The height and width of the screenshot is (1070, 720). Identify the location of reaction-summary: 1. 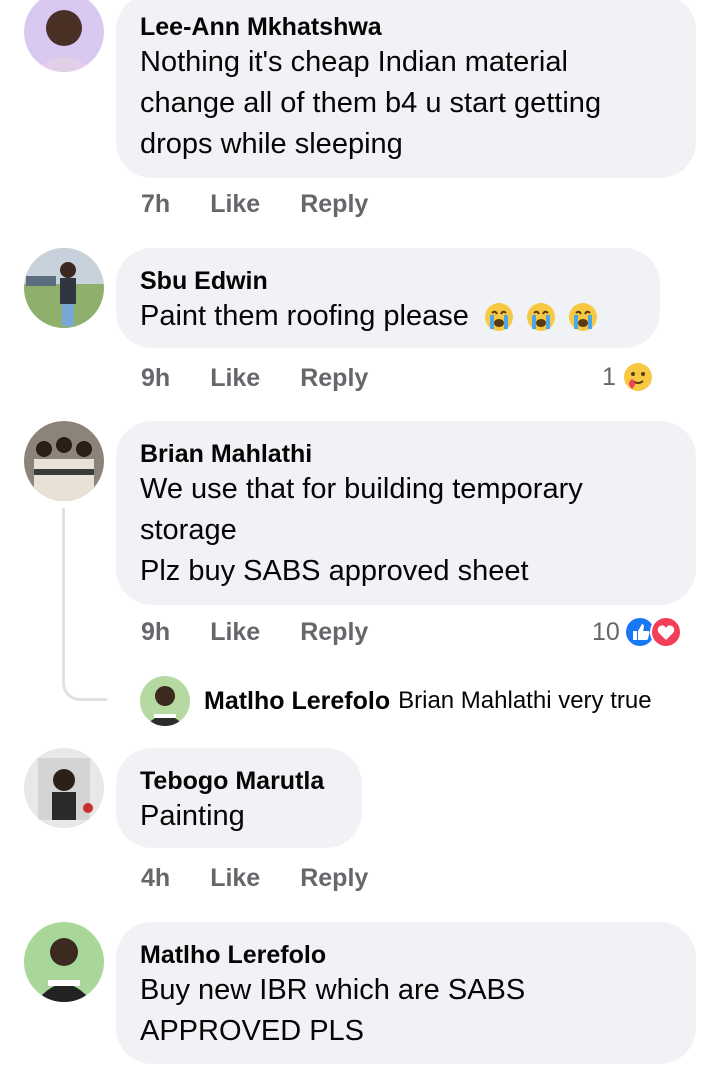
(628, 377).